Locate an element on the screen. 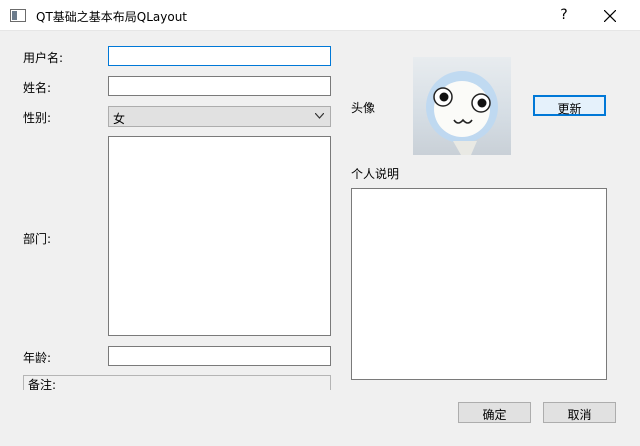 The image size is (640, 446). department-label: 部门: is located at coordinates (37, 239).